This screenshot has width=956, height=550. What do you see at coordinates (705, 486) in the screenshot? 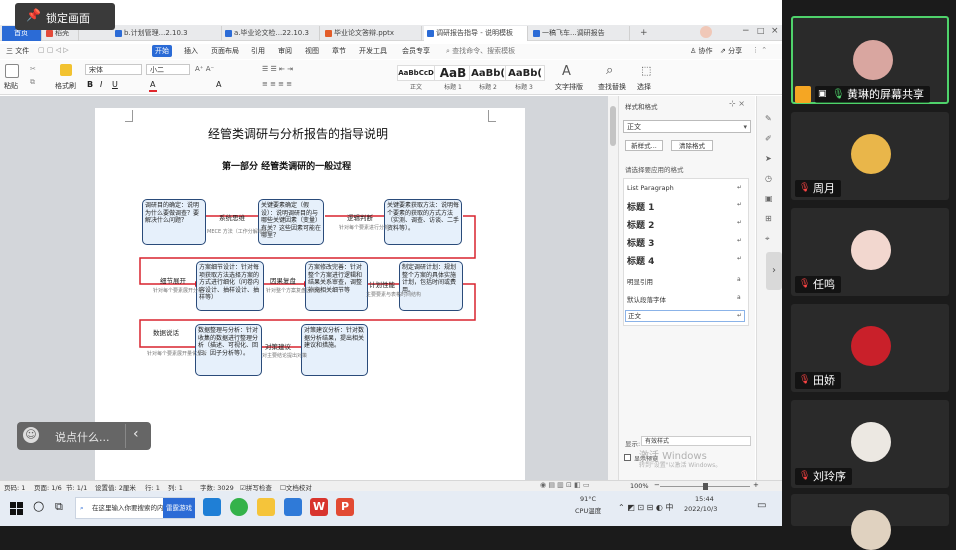
I see `zoom-slider-handle` at bounding box center [705, 486].